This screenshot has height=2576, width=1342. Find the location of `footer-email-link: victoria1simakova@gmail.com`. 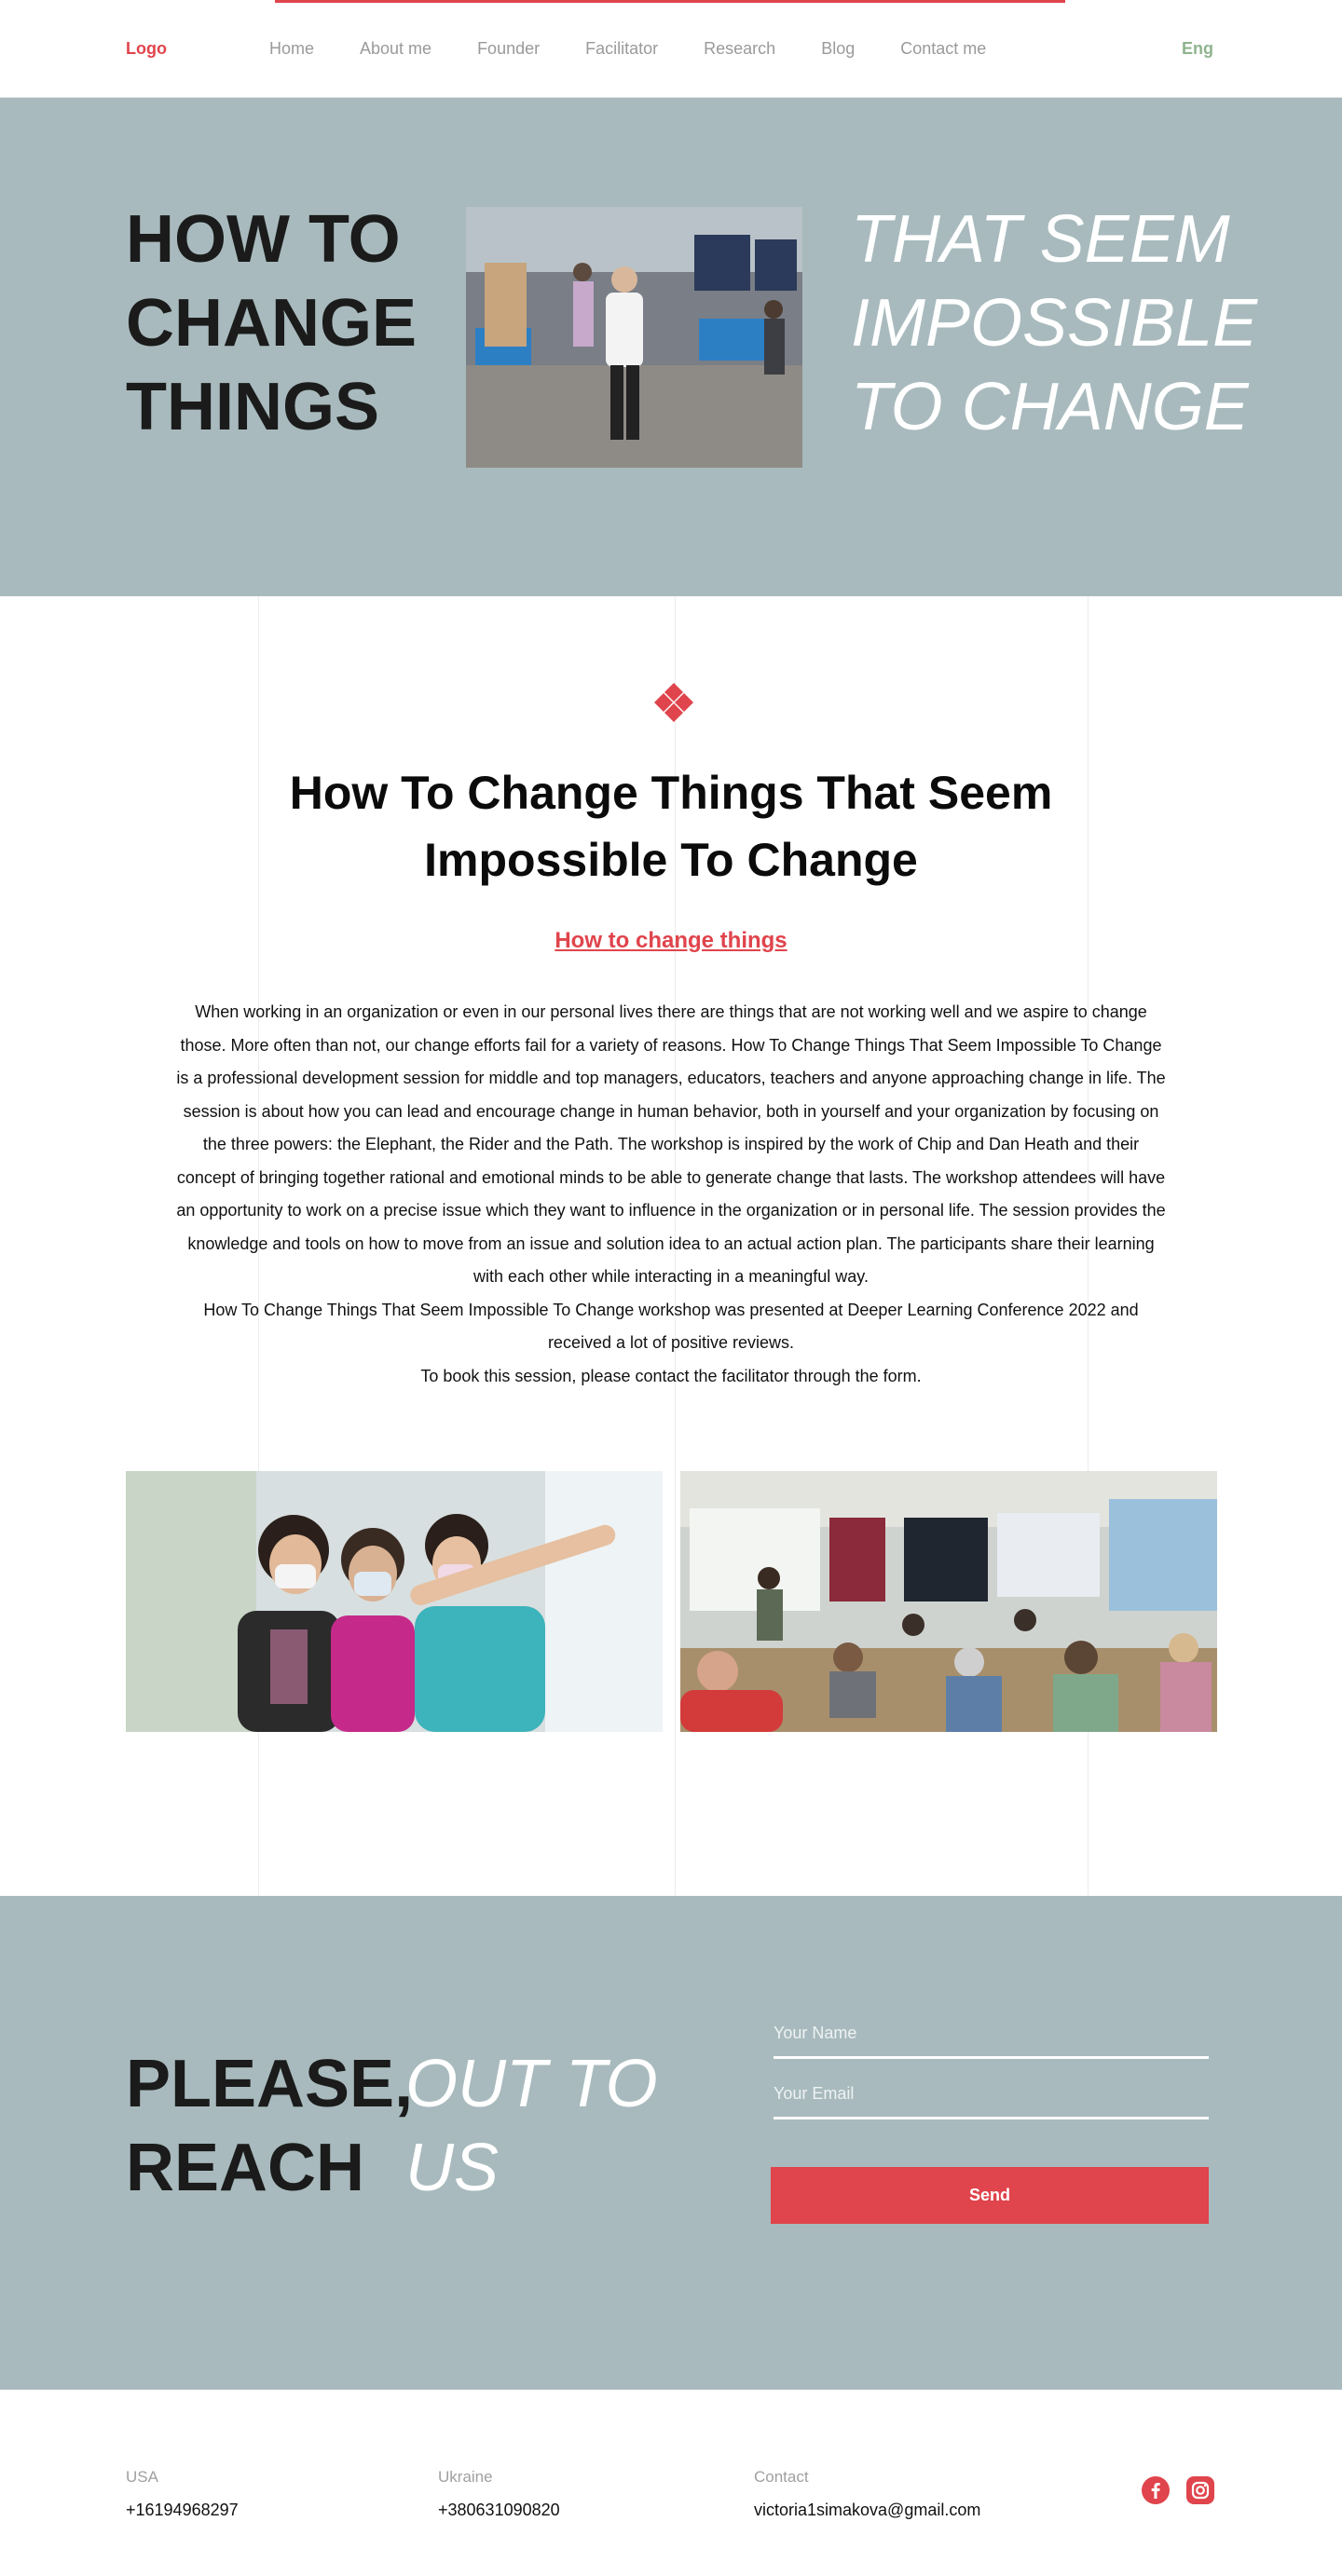

footer-email-link: victoria1simakova@gmail.com is located at coordinates (867, 2510).